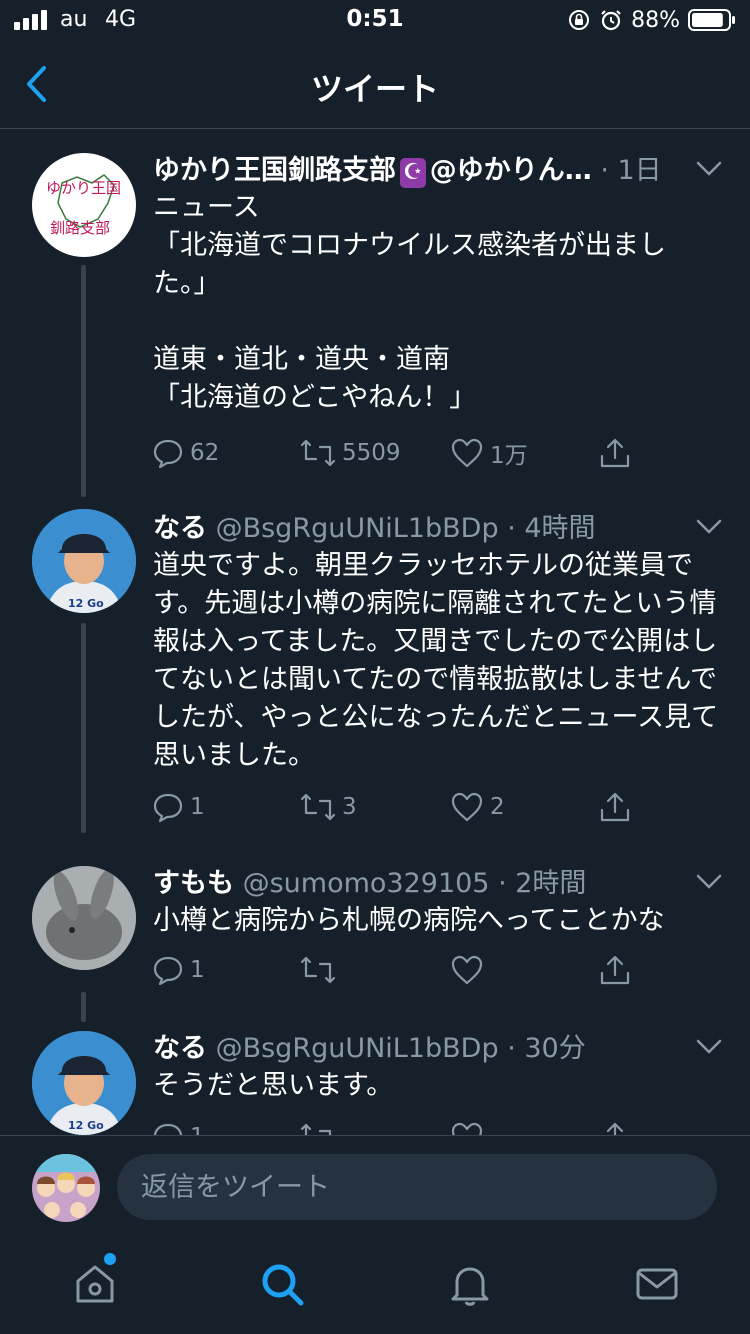 This screenshot has width=750, height=1334. Describe the element at coordinates (374, 89) in the screenshot. I see `page-title: ツイート` at that location.